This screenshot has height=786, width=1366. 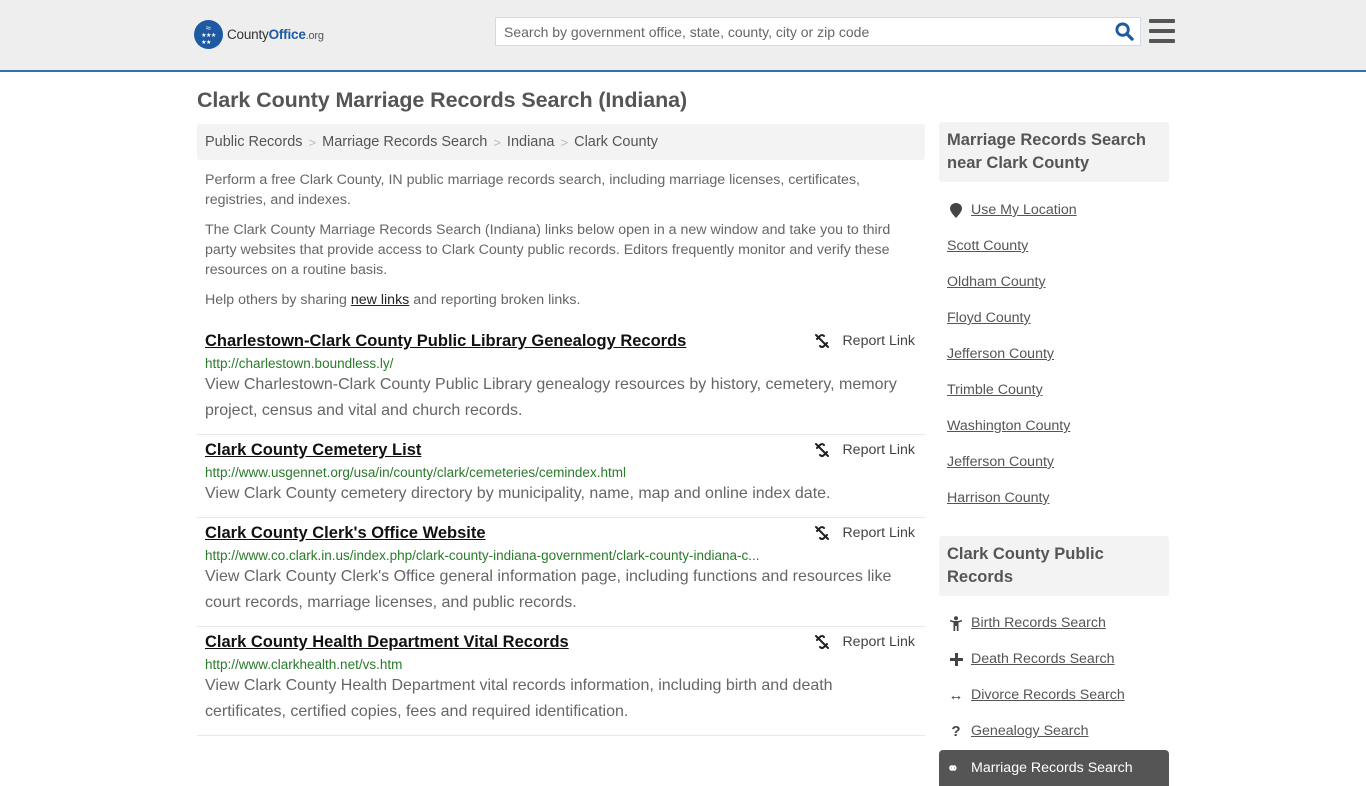 I want to click on death-records-link: Death Records Search, so click(x=1043, y=659).